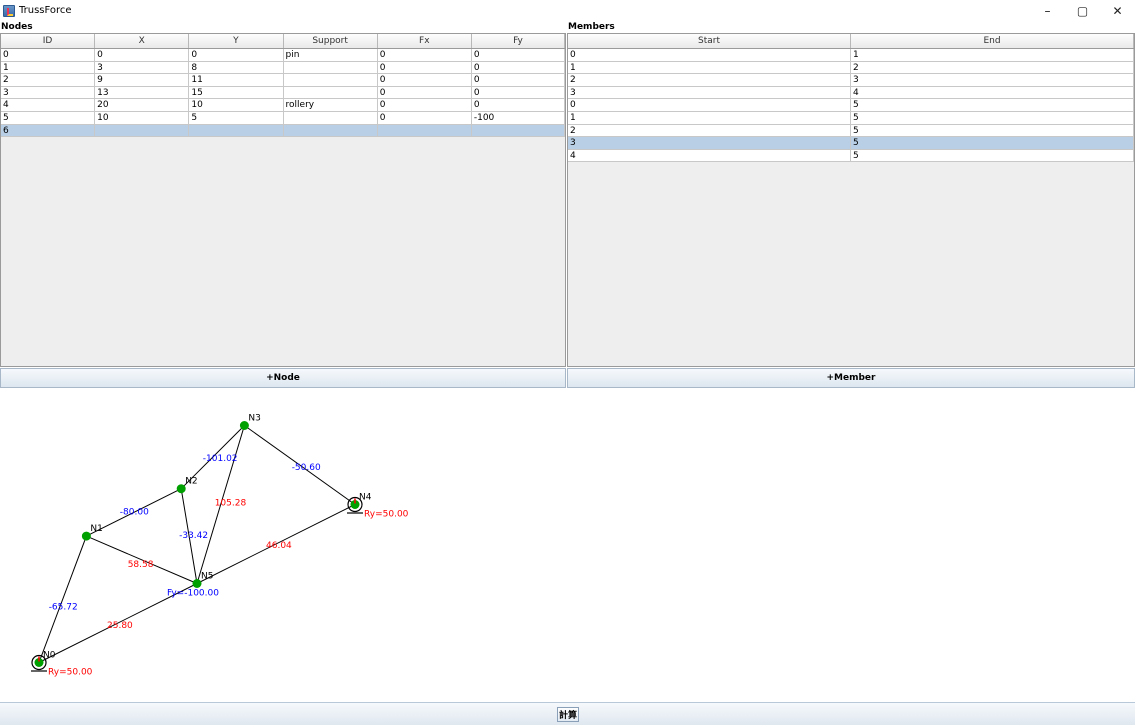 The height and width of the screenshot is (725, 1135). Describe the element at coordinates (236, 41) in the screenshot. I see `node-column-header: Y` at that location.